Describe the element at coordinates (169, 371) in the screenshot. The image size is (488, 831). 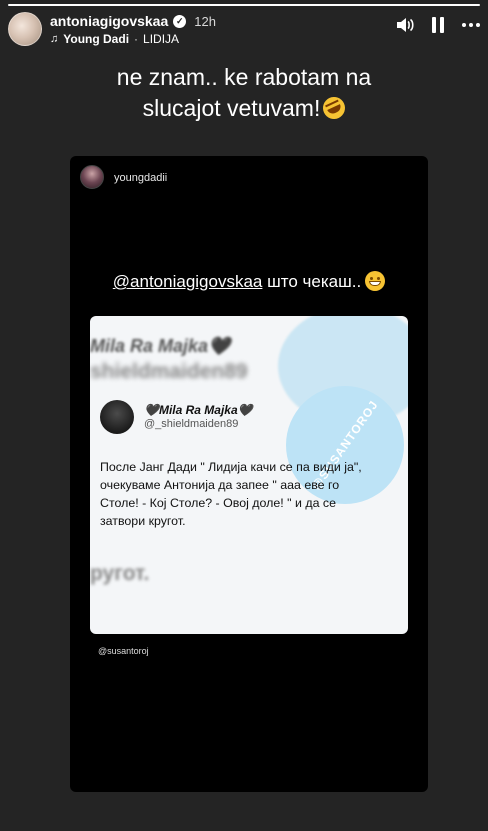
I see `blurred-handle: shieldmaiden89` at that location.